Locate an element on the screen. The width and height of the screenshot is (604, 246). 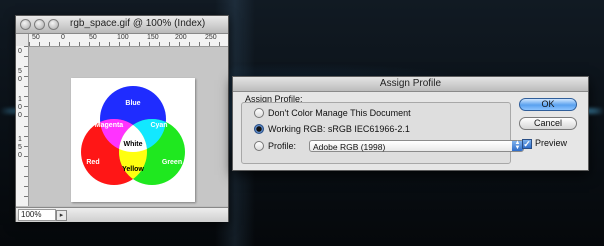
ruler-tick-label: 250 is located at coordinates (211, 37).